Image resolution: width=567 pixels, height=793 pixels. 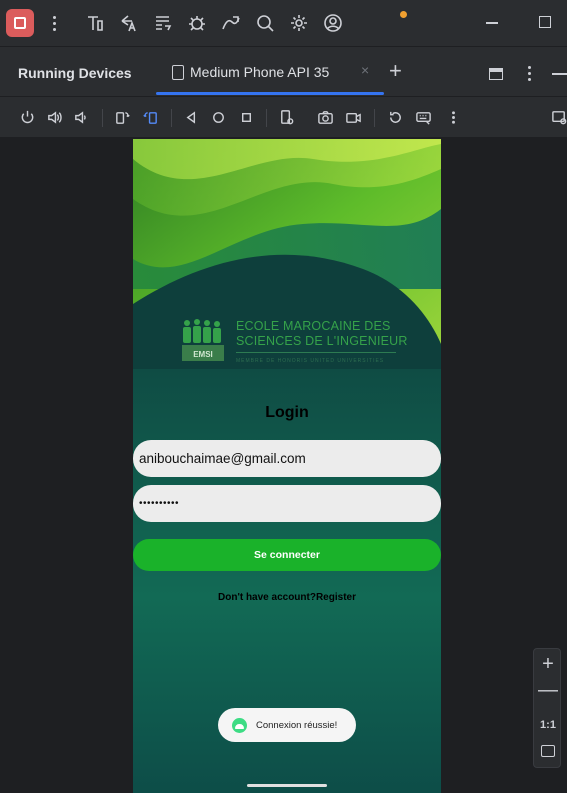 I want to click on password-field, so click(x=287, y=503).